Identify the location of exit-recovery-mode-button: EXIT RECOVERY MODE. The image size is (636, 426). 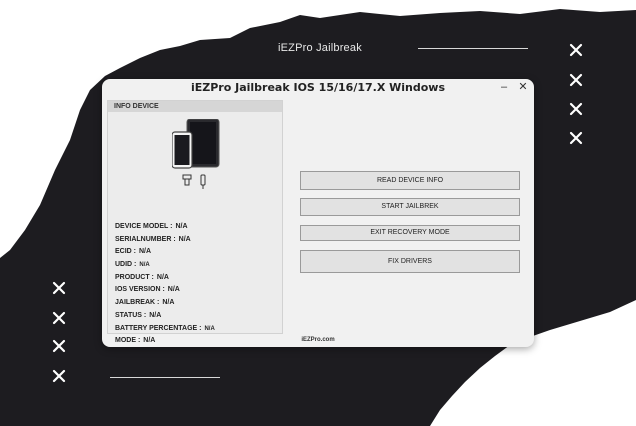
(410, 233).